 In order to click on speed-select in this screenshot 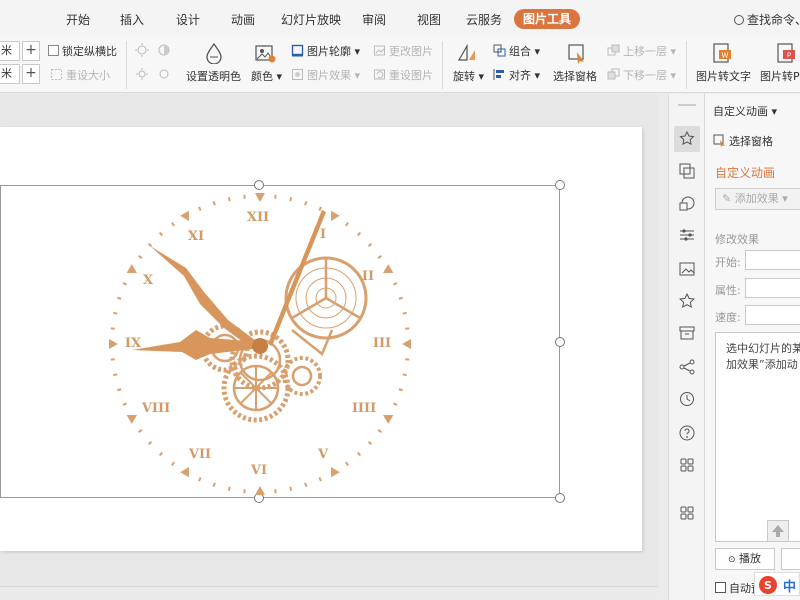, I will do `click(772, 315)`.